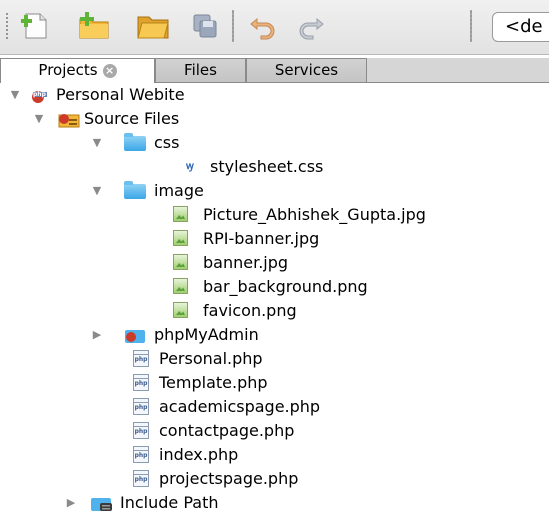  What do you see at coordinates (211, 358) in the screenshot?
I see `file-label: Personal.php` at bounding box center [211, 358].